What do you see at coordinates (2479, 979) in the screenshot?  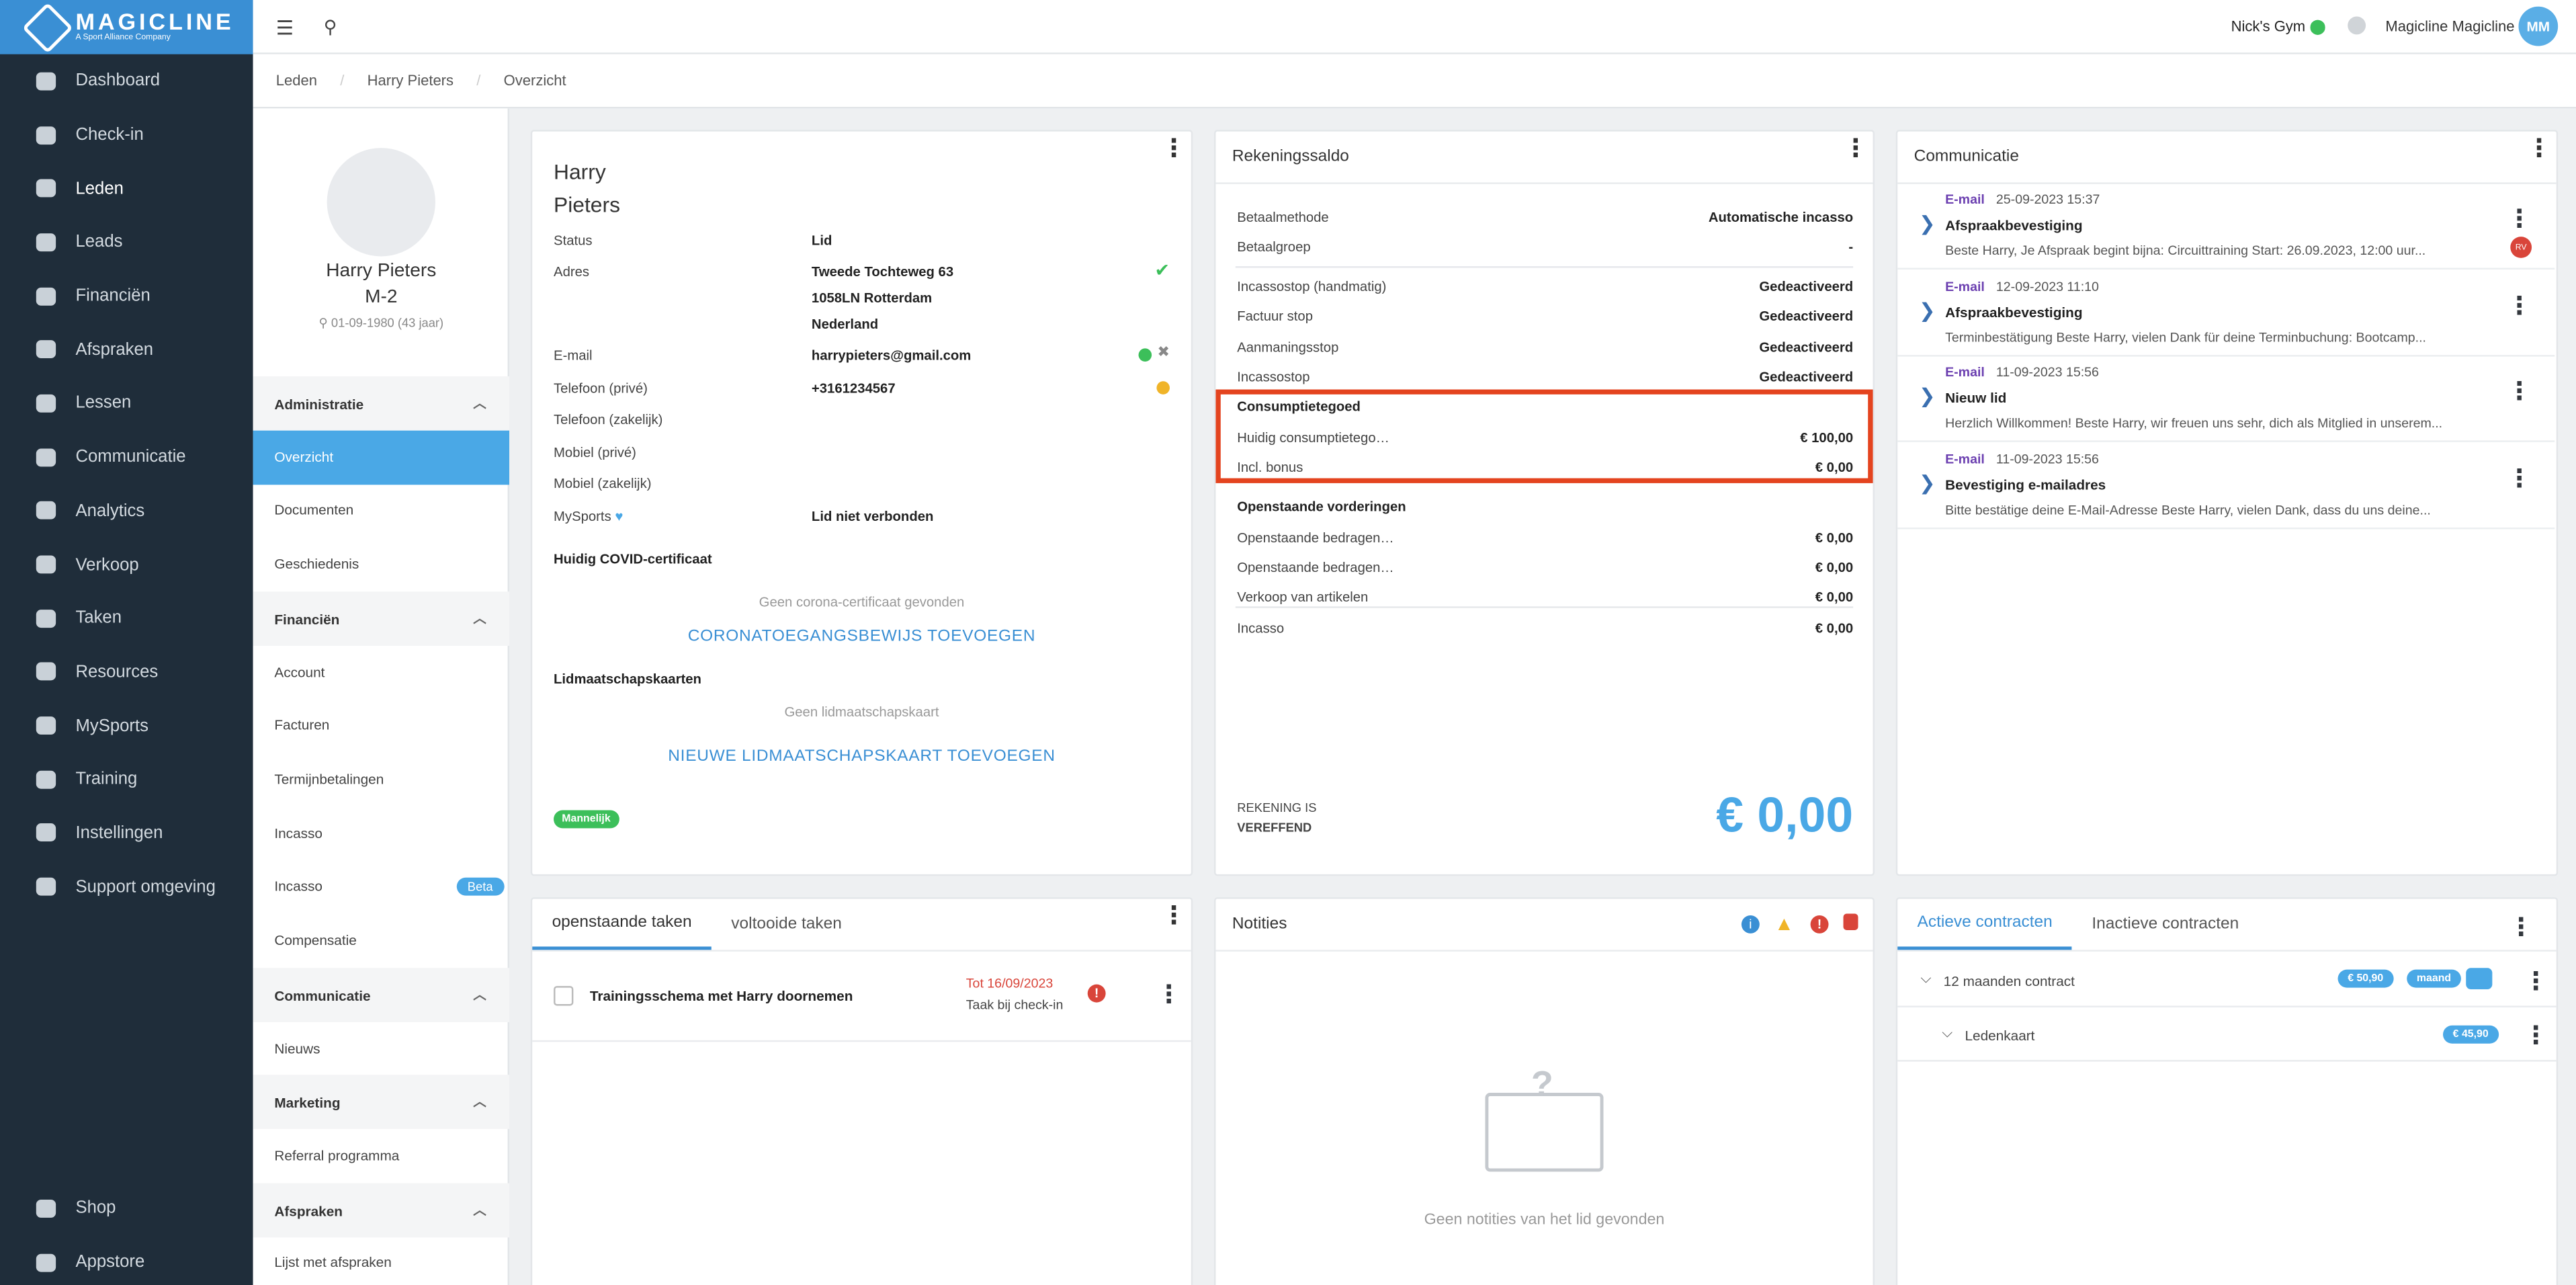 I see `chart-icon` at bounding box center [2479, 979].